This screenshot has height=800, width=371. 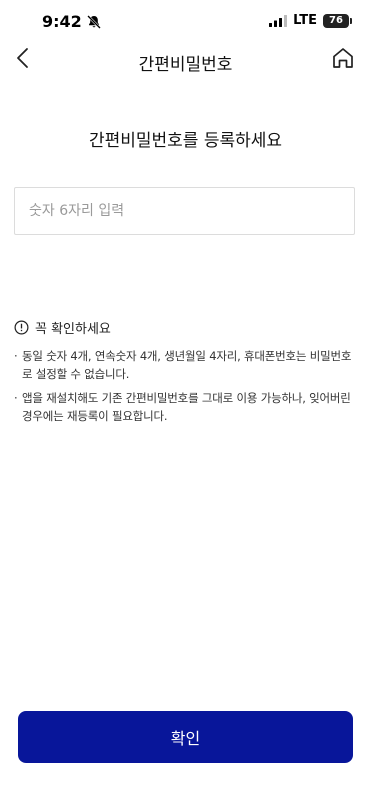 What do you see at coordinates (185, 141) in the screenshot?
I see `registration-heading: 간편비밀번호를 등록하세요` at bounding box center [185, 141].